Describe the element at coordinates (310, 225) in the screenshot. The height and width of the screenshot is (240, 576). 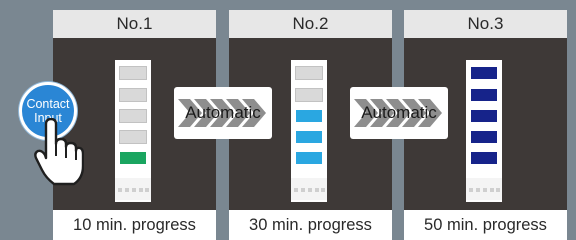
I see `panel-caption: 30 min. progress` at that location.